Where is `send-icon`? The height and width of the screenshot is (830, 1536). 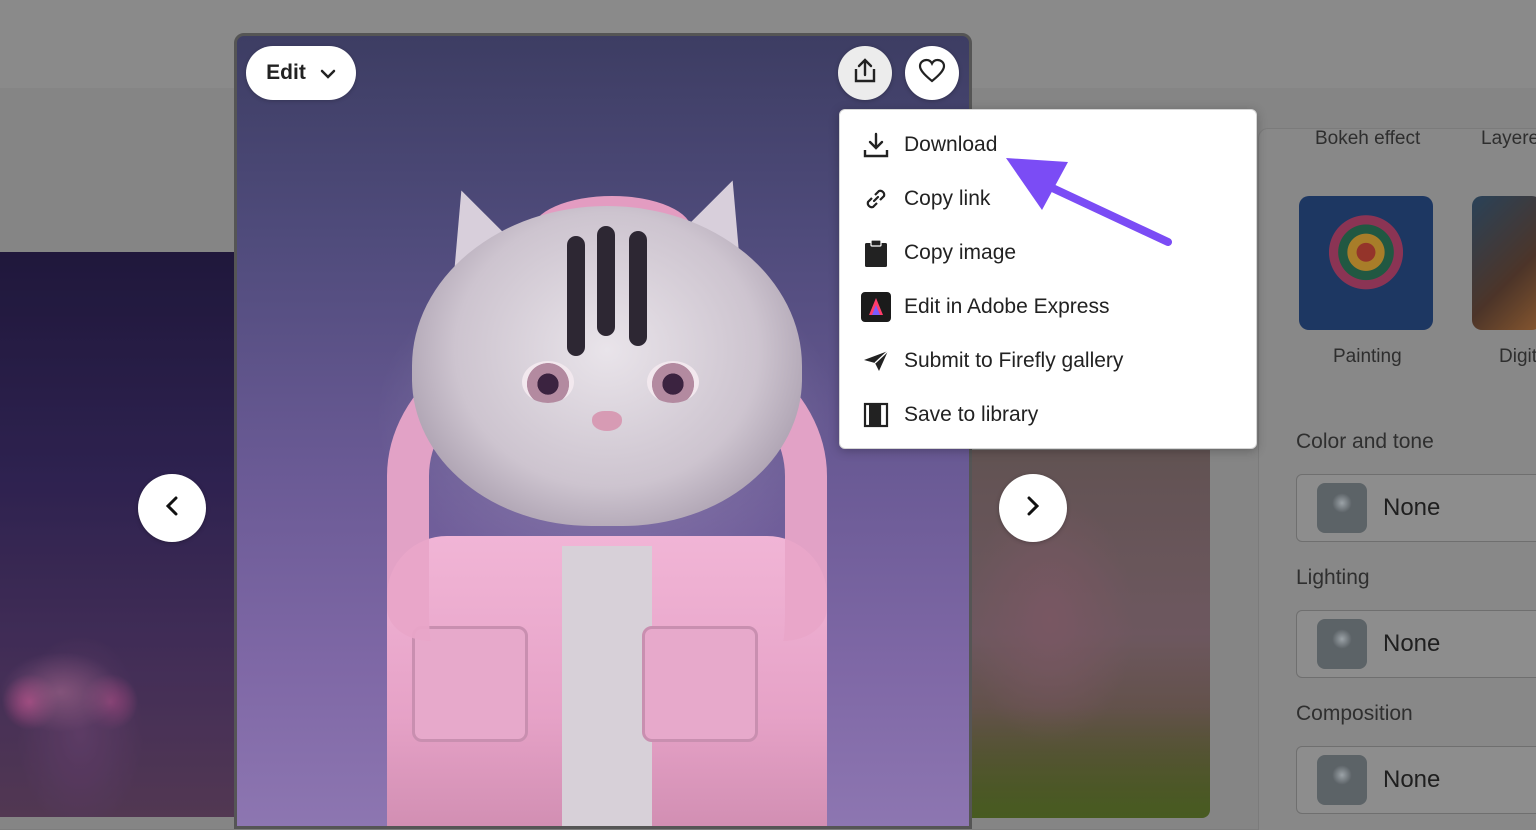 send-icon is located at coordinates (876, 361).